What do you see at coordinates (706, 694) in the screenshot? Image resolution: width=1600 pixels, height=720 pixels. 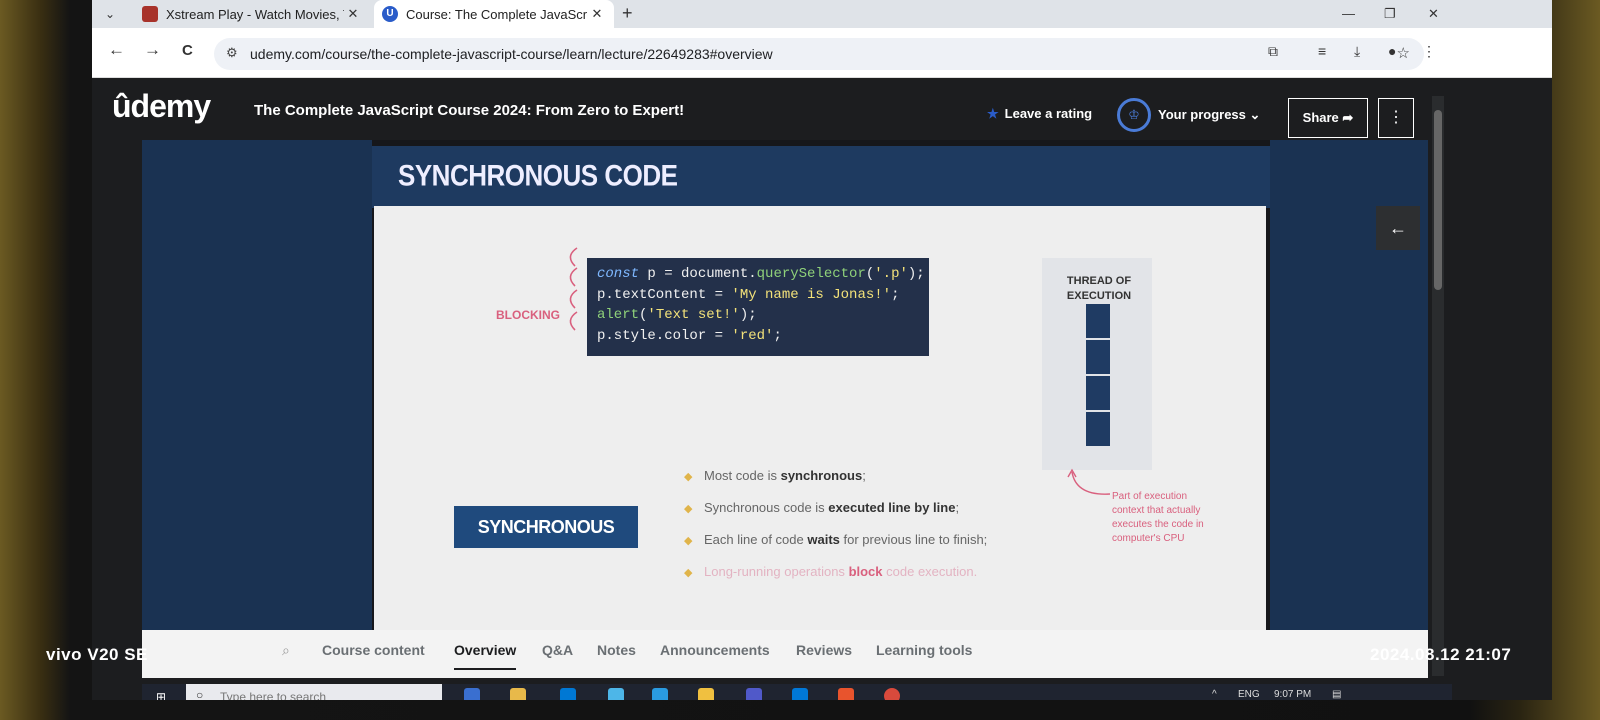 I see `folder-icon` at bounding box center [706, 694].